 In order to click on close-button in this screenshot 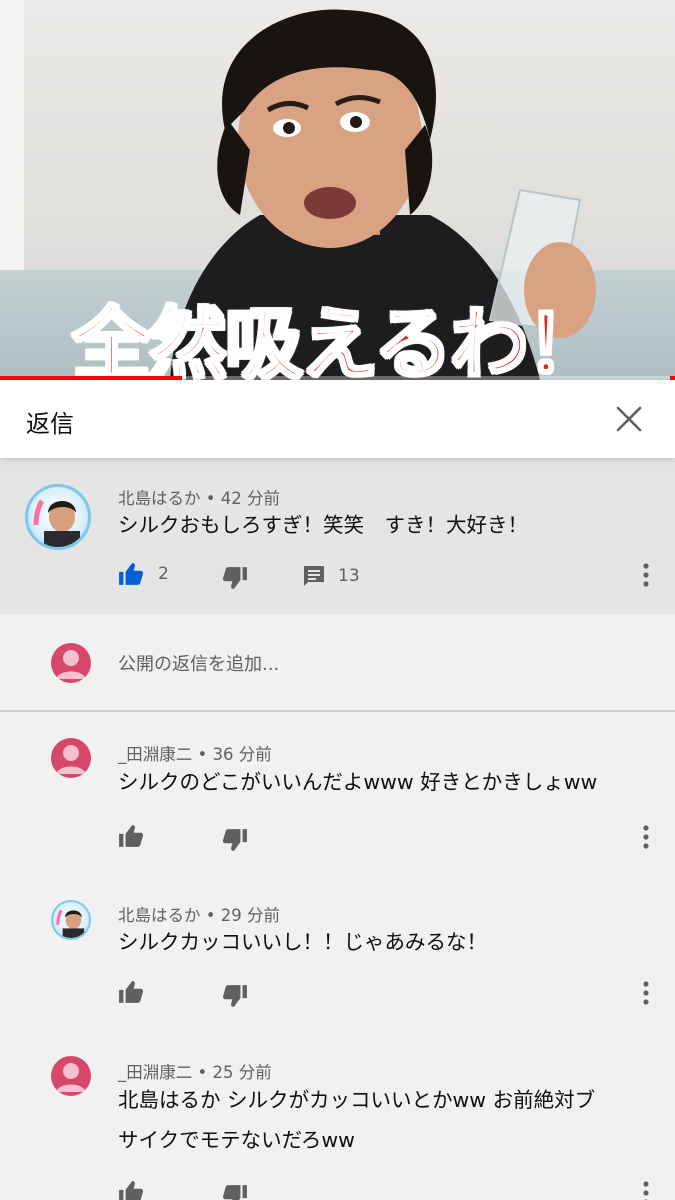, I will do `click(629, 419)`.